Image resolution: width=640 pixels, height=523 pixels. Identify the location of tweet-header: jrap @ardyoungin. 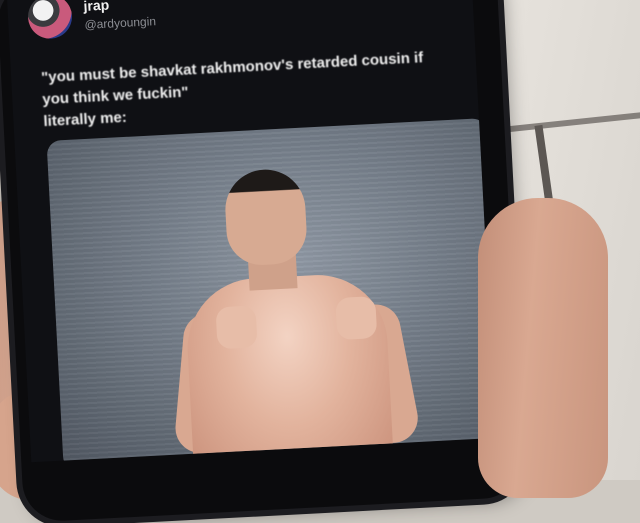
(91, 20).